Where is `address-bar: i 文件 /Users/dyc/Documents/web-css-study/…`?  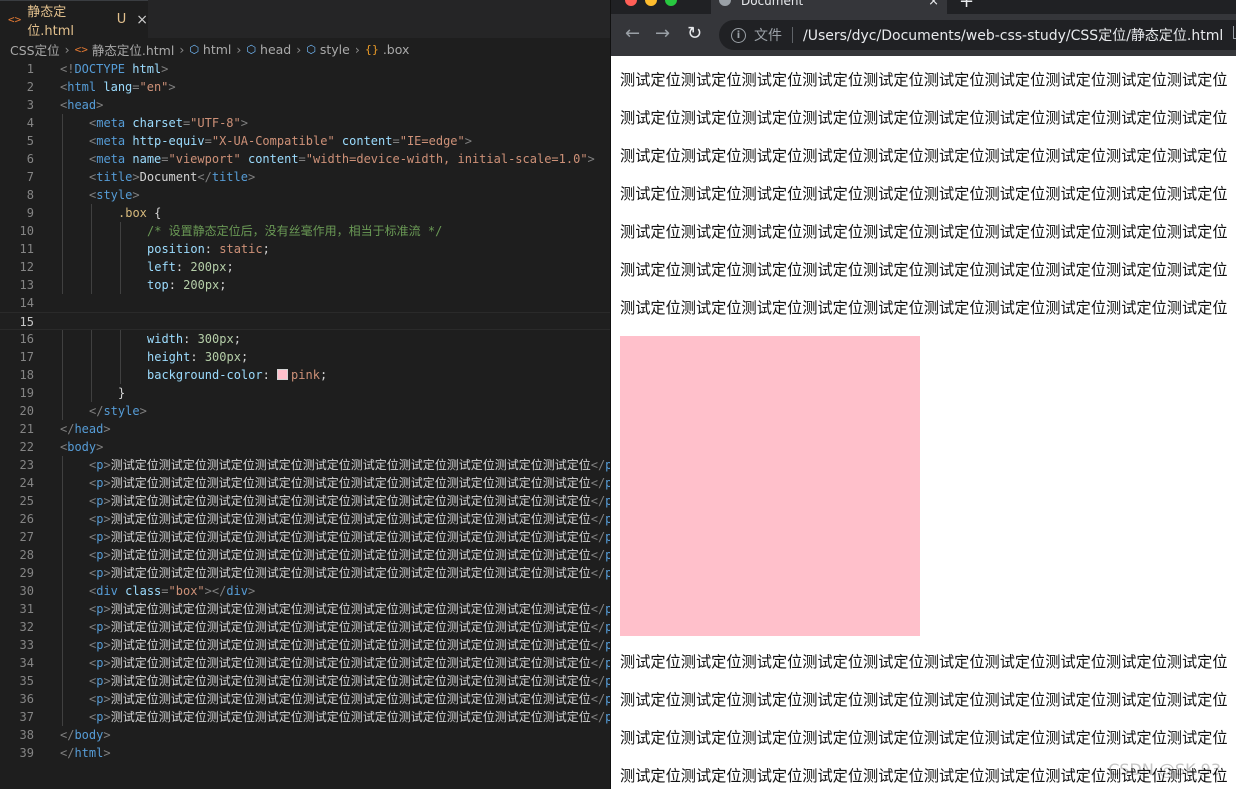
address-bar: i 文件 /Users/dyc/Documents/web-css-study/… is located at coordinates (977, 35).